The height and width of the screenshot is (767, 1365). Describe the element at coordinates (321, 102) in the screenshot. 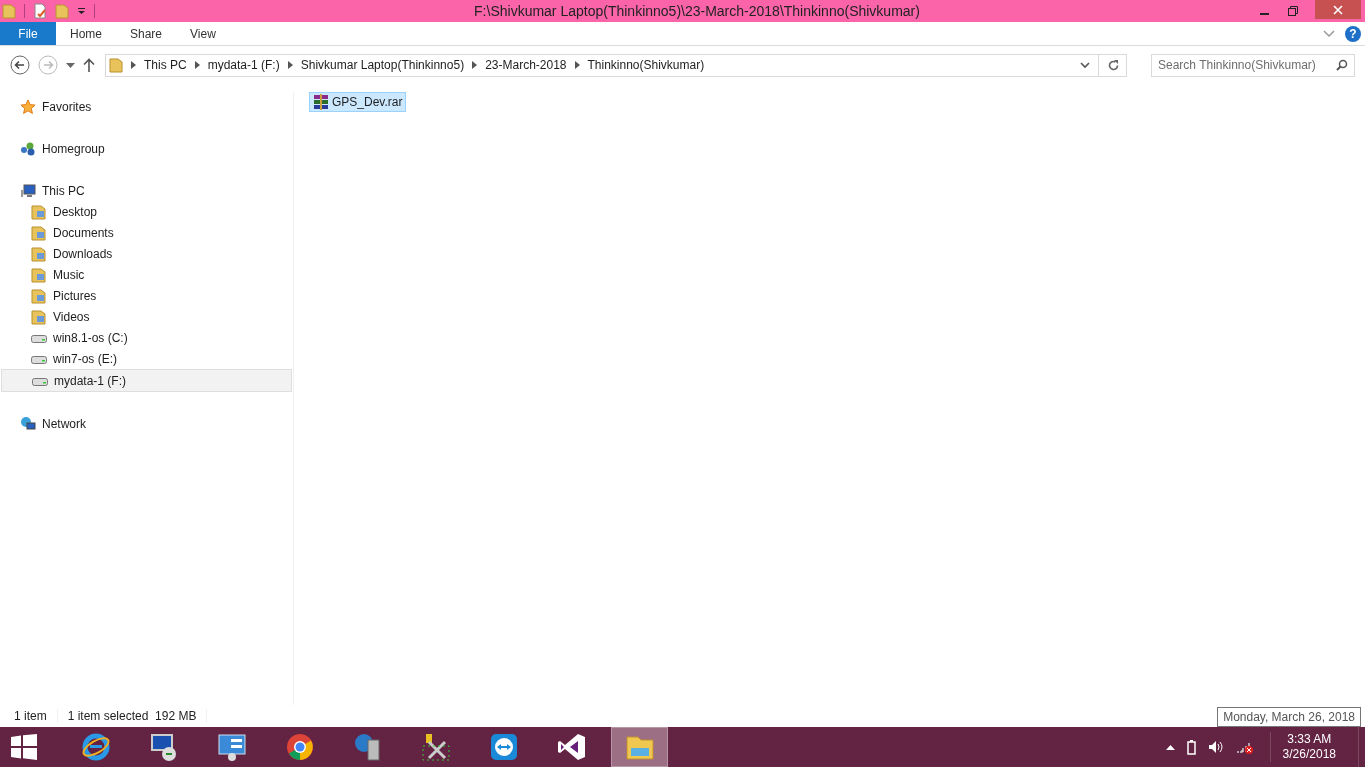

I see `archive-icon` at that location.